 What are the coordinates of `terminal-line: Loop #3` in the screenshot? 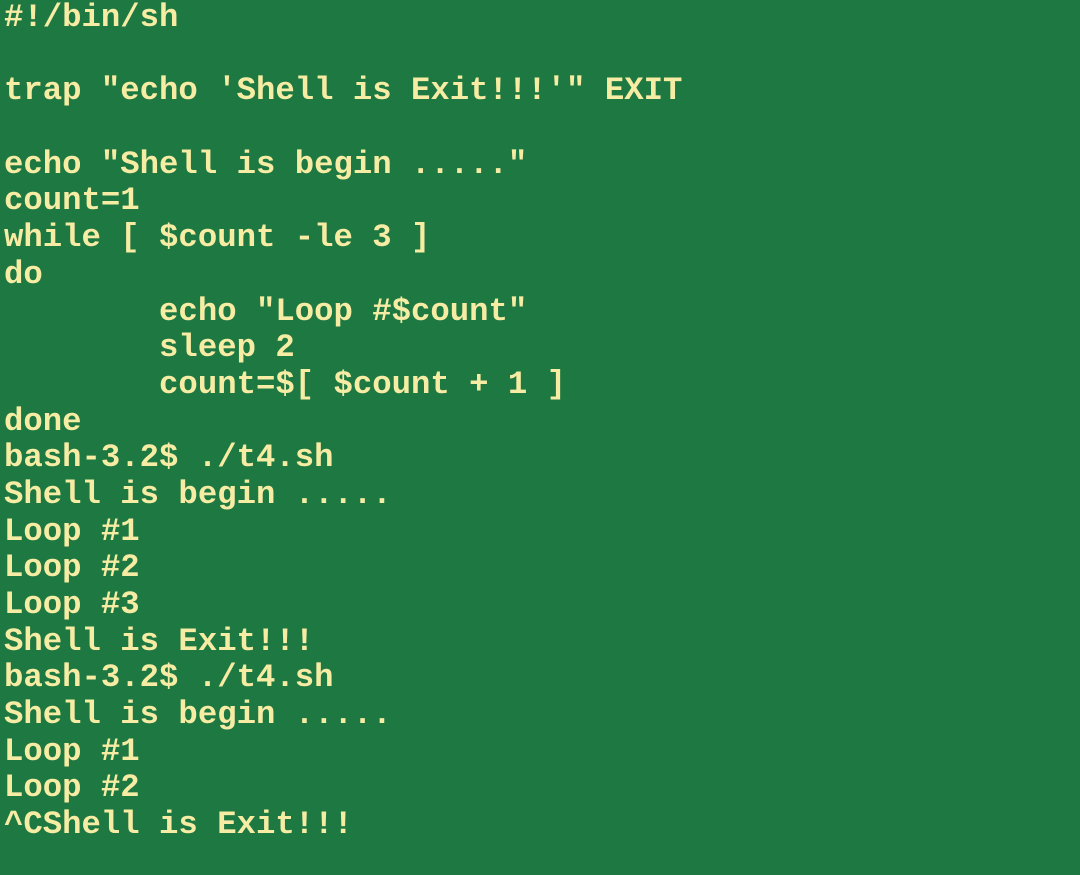 It's located at (72, 604).